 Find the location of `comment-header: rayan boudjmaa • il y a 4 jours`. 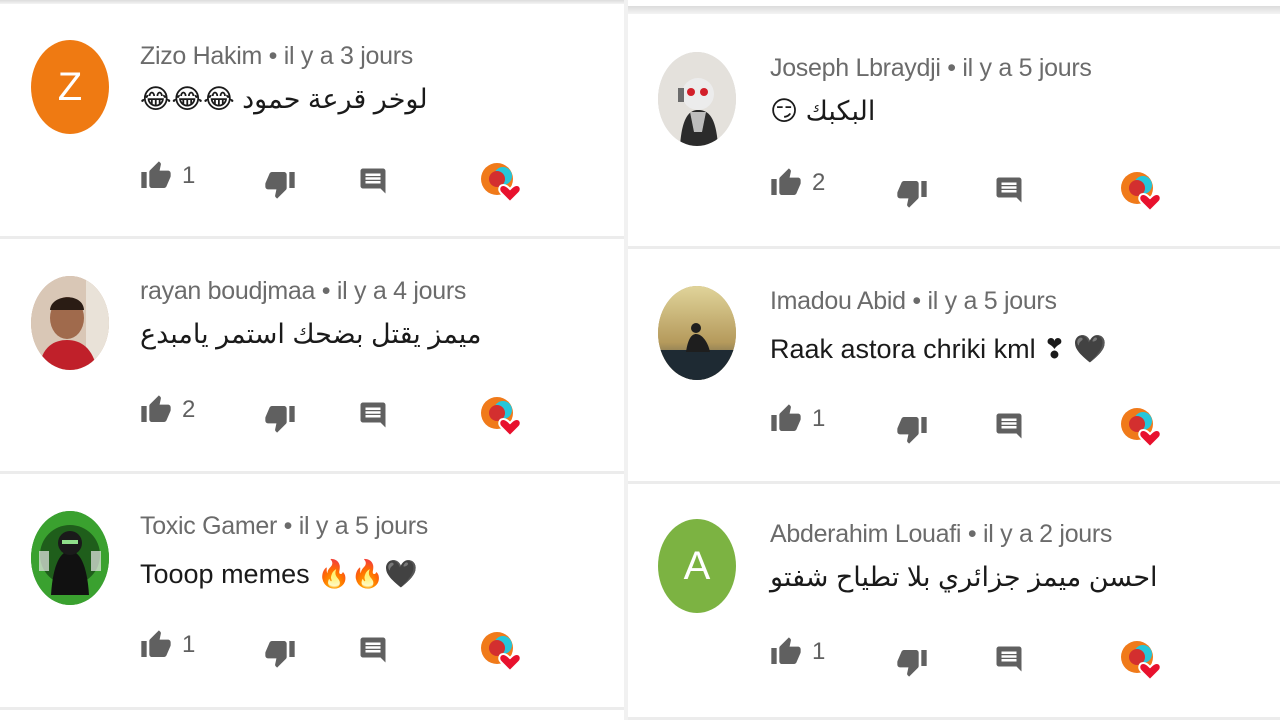

comment-header: rayan boudjmaa • il y a 4 jours is located at coordinates (303, 291).